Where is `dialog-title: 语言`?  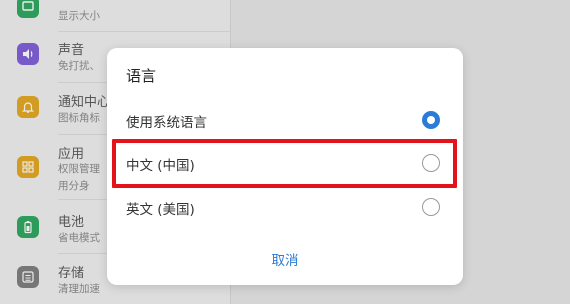 dialog-title: 语言 is located at coordinates (141, 76).